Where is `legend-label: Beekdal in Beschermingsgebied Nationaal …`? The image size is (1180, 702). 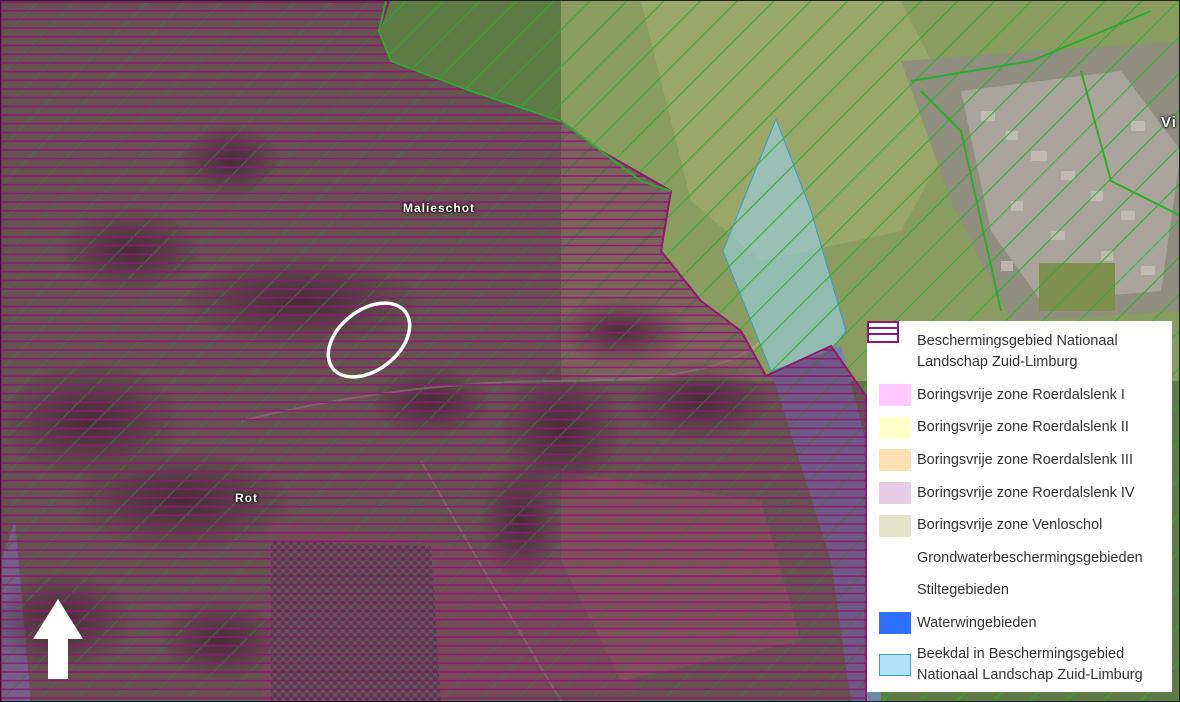 legend-label: Beekdal in Beschermingsgebied Nationaal … is located at coordinates (1030, 664).